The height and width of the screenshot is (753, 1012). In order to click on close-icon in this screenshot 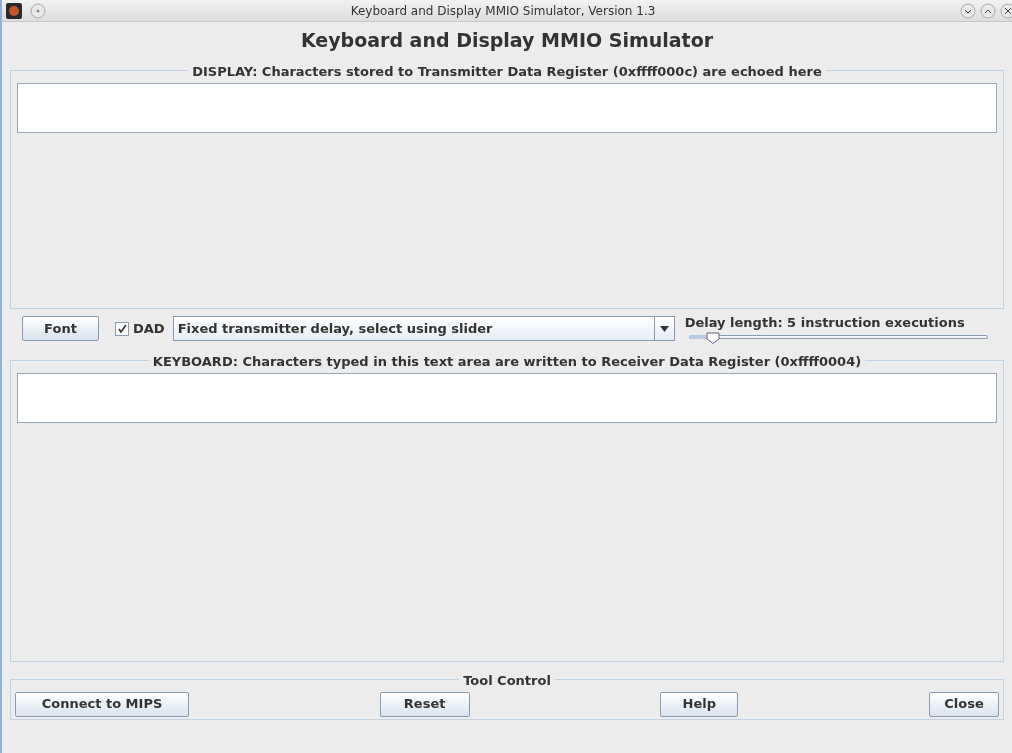, I will do `click(1006, 10)`.